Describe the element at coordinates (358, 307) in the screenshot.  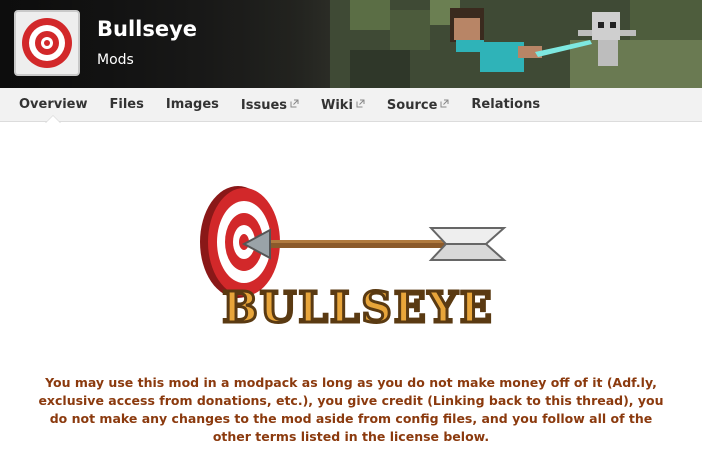
I see `hero-title-text: BULLSEYE` at that location.